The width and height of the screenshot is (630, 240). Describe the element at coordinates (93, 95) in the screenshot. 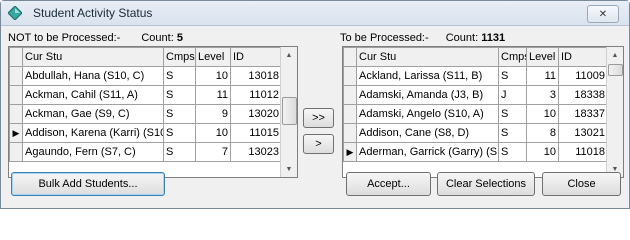

I see `cell-cur-stu: Ackman, Cahil (S11, A)` at that location.